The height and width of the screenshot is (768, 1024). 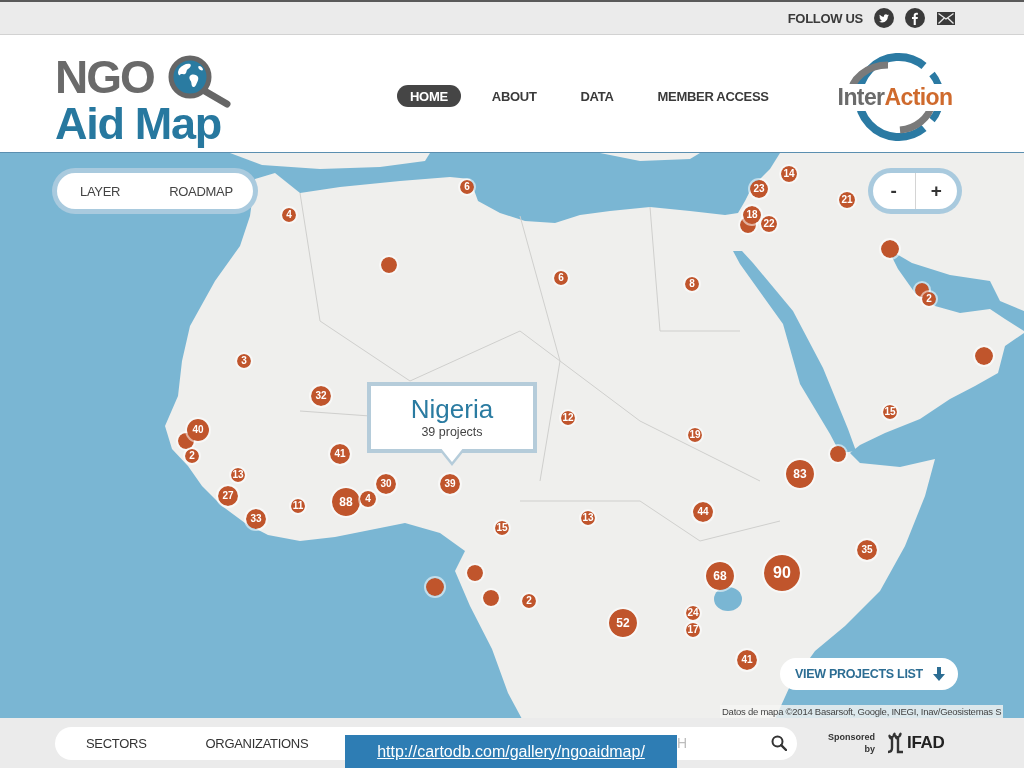 What do you see at coordinates (100, 191) in the screenshot?
I see `layer-label: LAYER` at bounding box center [100, 191].